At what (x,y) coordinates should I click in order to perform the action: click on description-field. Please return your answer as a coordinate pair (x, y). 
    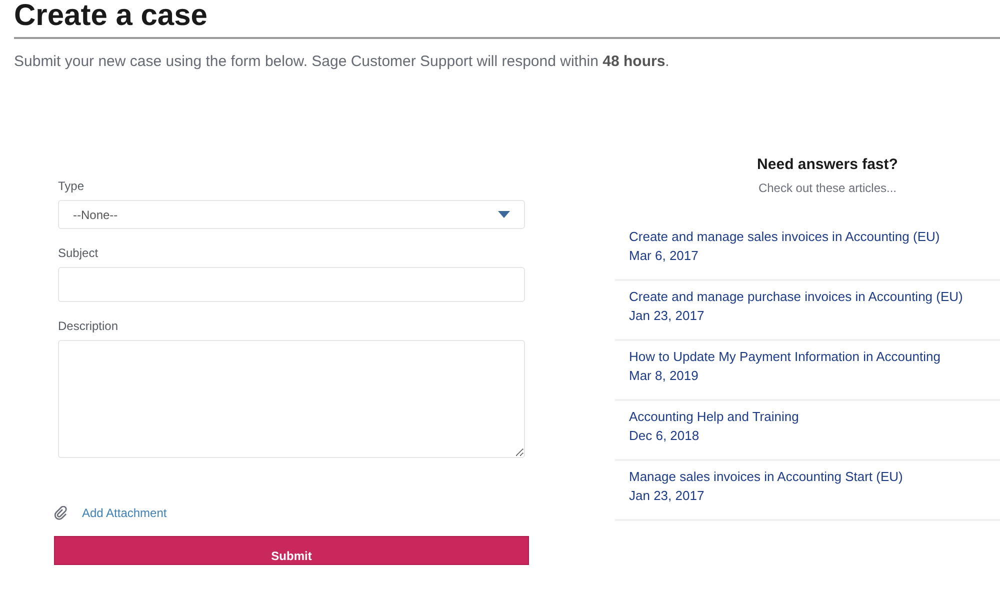
    Looking at the image, I should click on (291, 399).